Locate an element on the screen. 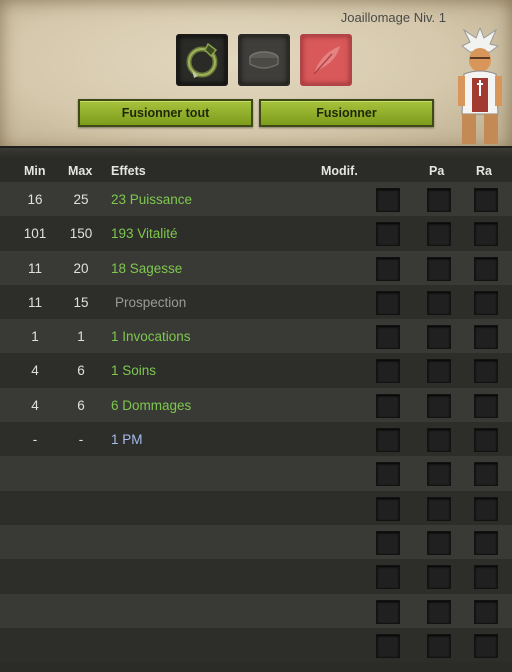  character-avatar is located at coordinates (480, 86).